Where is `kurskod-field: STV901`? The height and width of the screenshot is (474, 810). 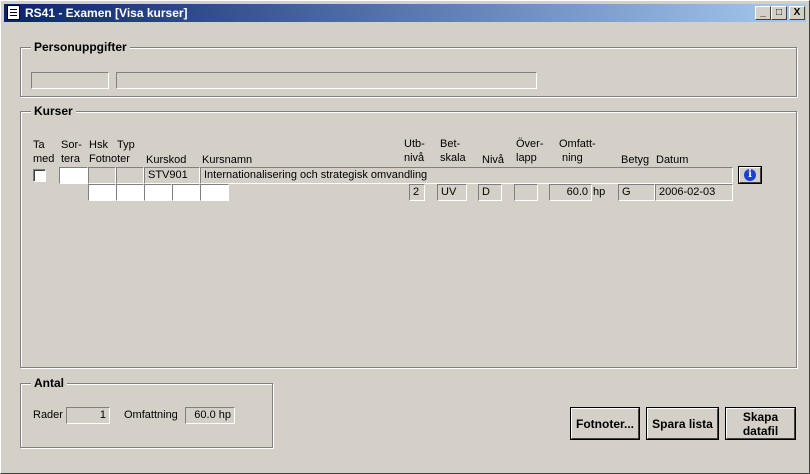
kurskod-field: STV901 is located at coordinates (172, 175).